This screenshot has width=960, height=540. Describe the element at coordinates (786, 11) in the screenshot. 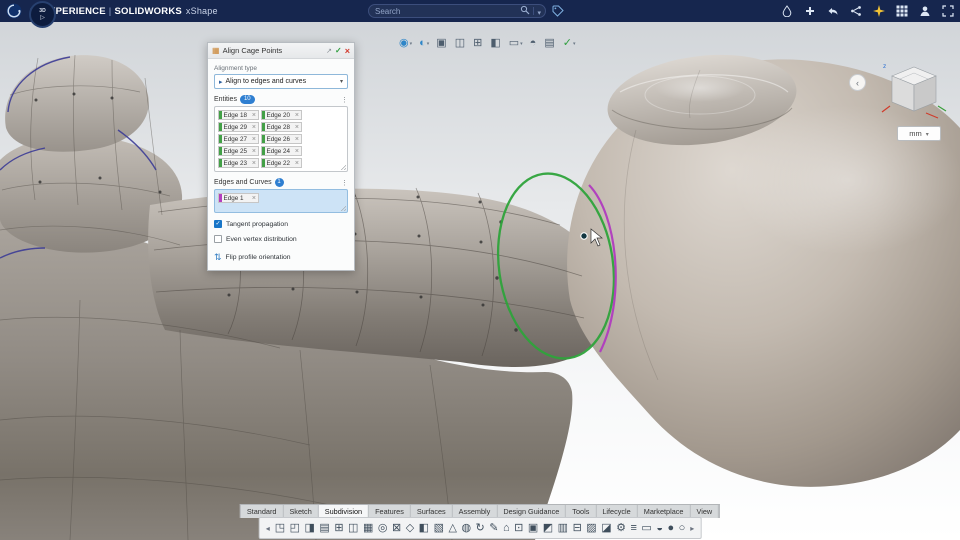

I see `ink-drop-icon` at that location.